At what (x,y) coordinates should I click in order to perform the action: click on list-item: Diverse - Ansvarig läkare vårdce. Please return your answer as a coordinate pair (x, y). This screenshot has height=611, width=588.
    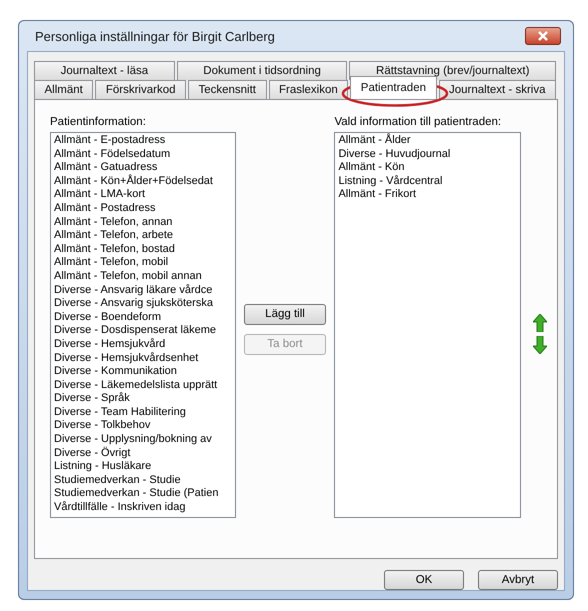
    Looking at the image, I should click on (143, 291).